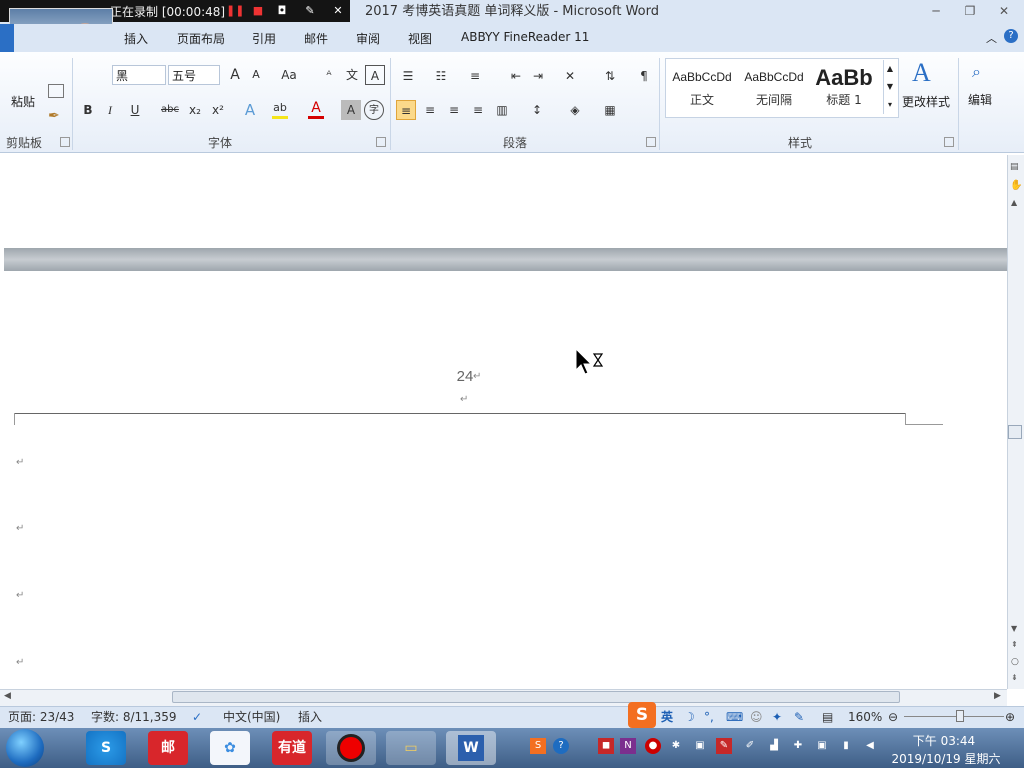 The image size is (1024, 768). Describe the element at coordinates (700, 746) in the screenshot. I see `tray-window-icon: ▣` at that location.